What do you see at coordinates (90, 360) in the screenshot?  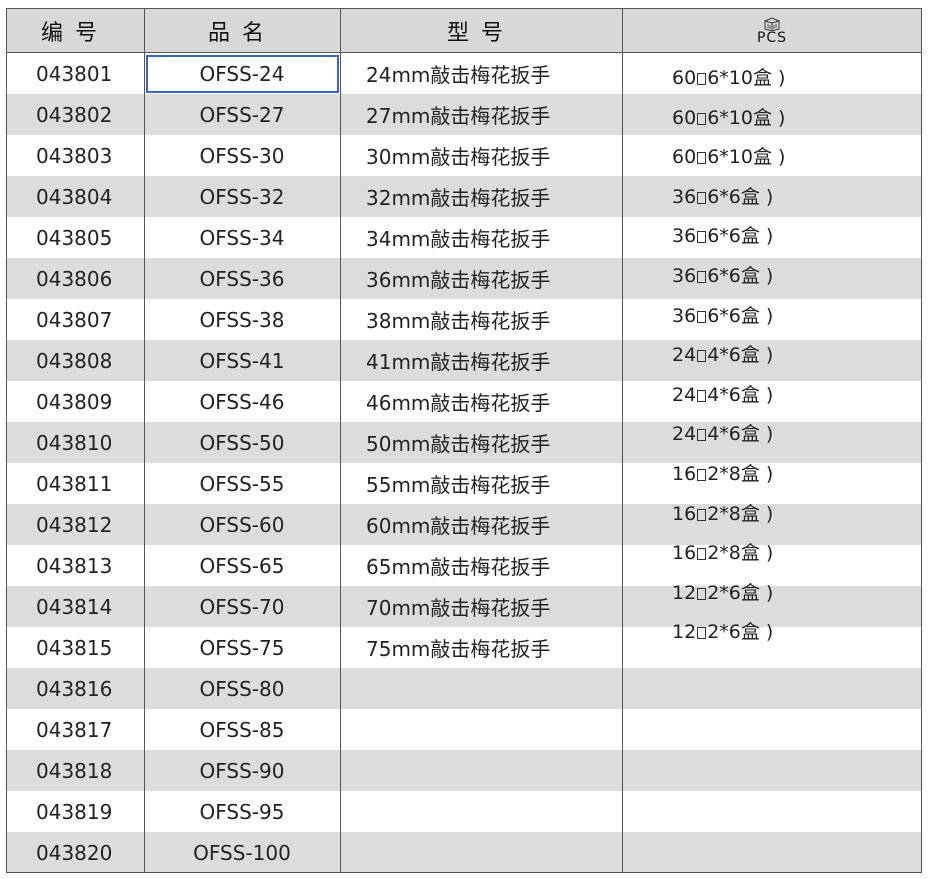 I see `cell-code: 043808` at bounding box center [90, 360].